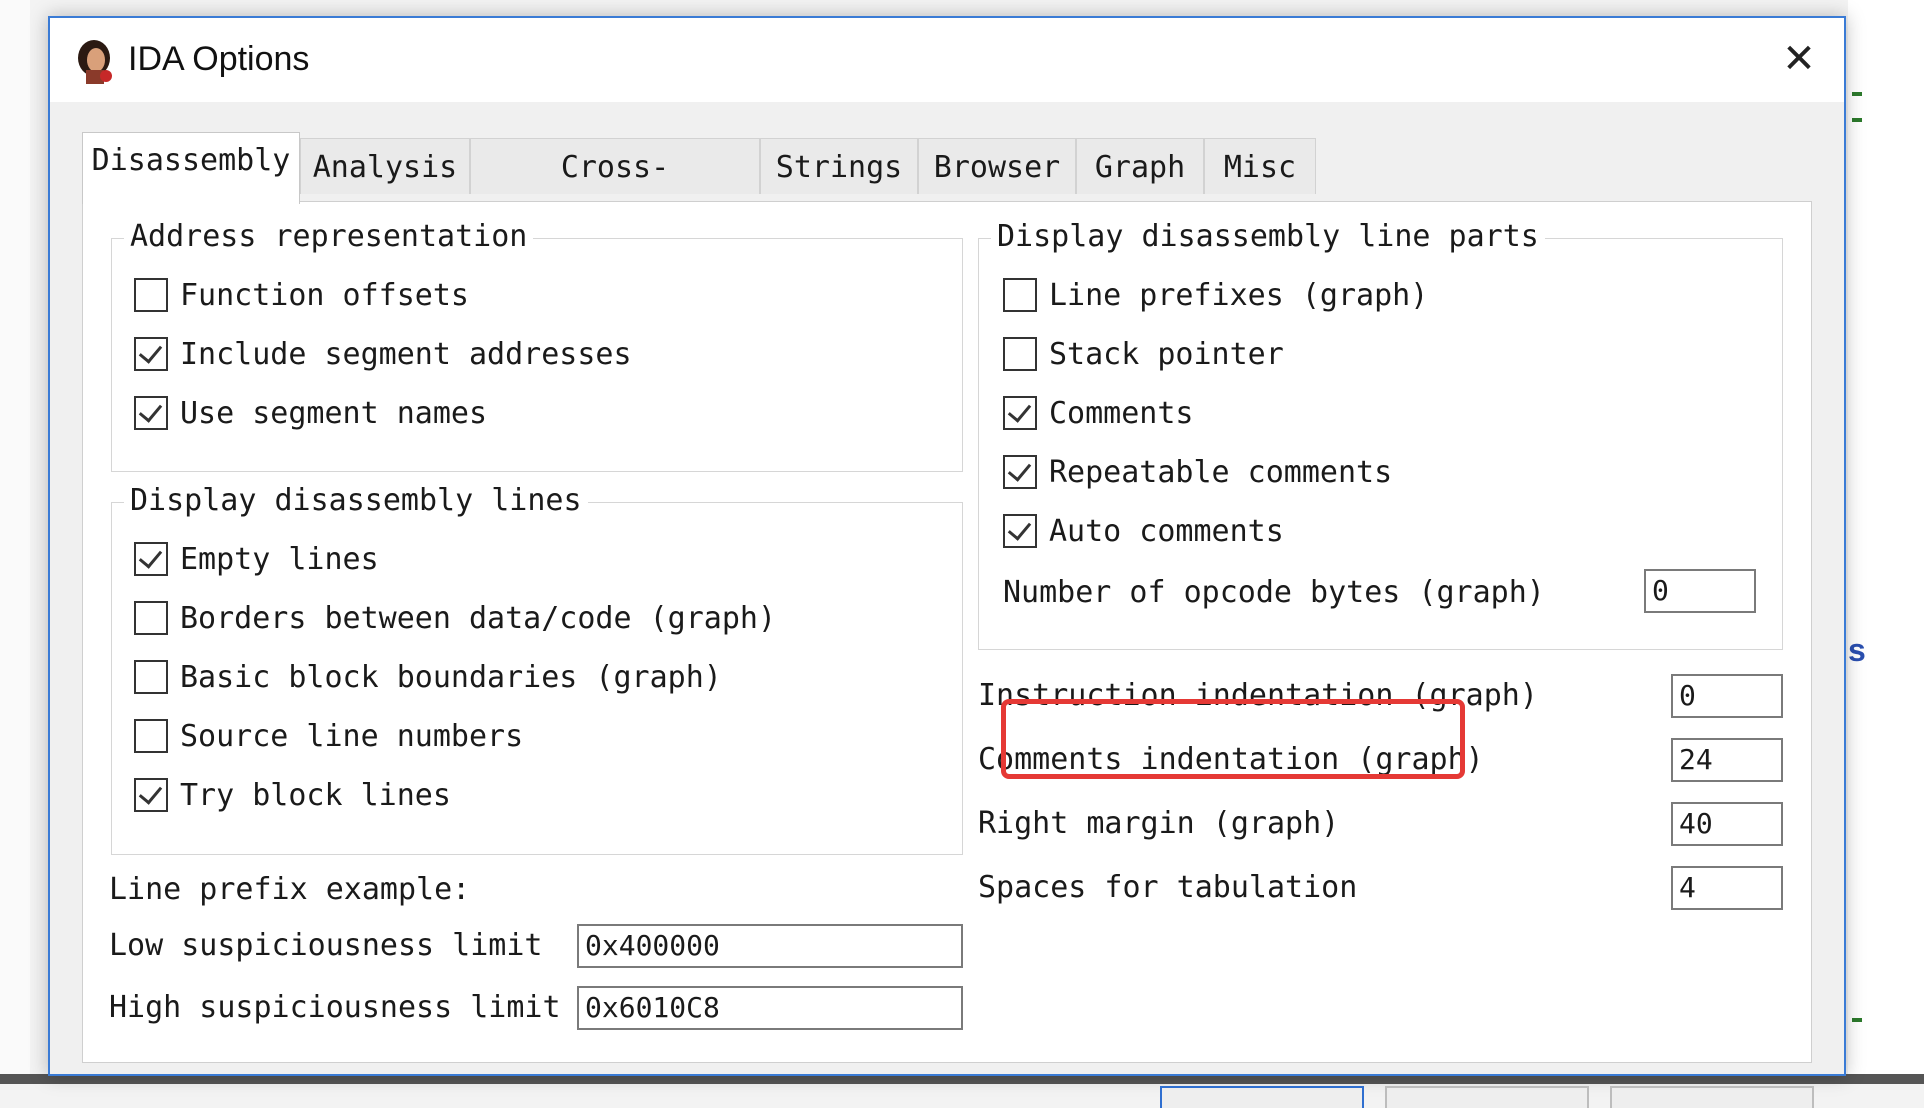 The height and width of the screenshot is (1108, 1924). Describe the element at coordinates (290, 889) in the screenshot. I see `line-prefix-example-label: Line prefix example:` at that location.